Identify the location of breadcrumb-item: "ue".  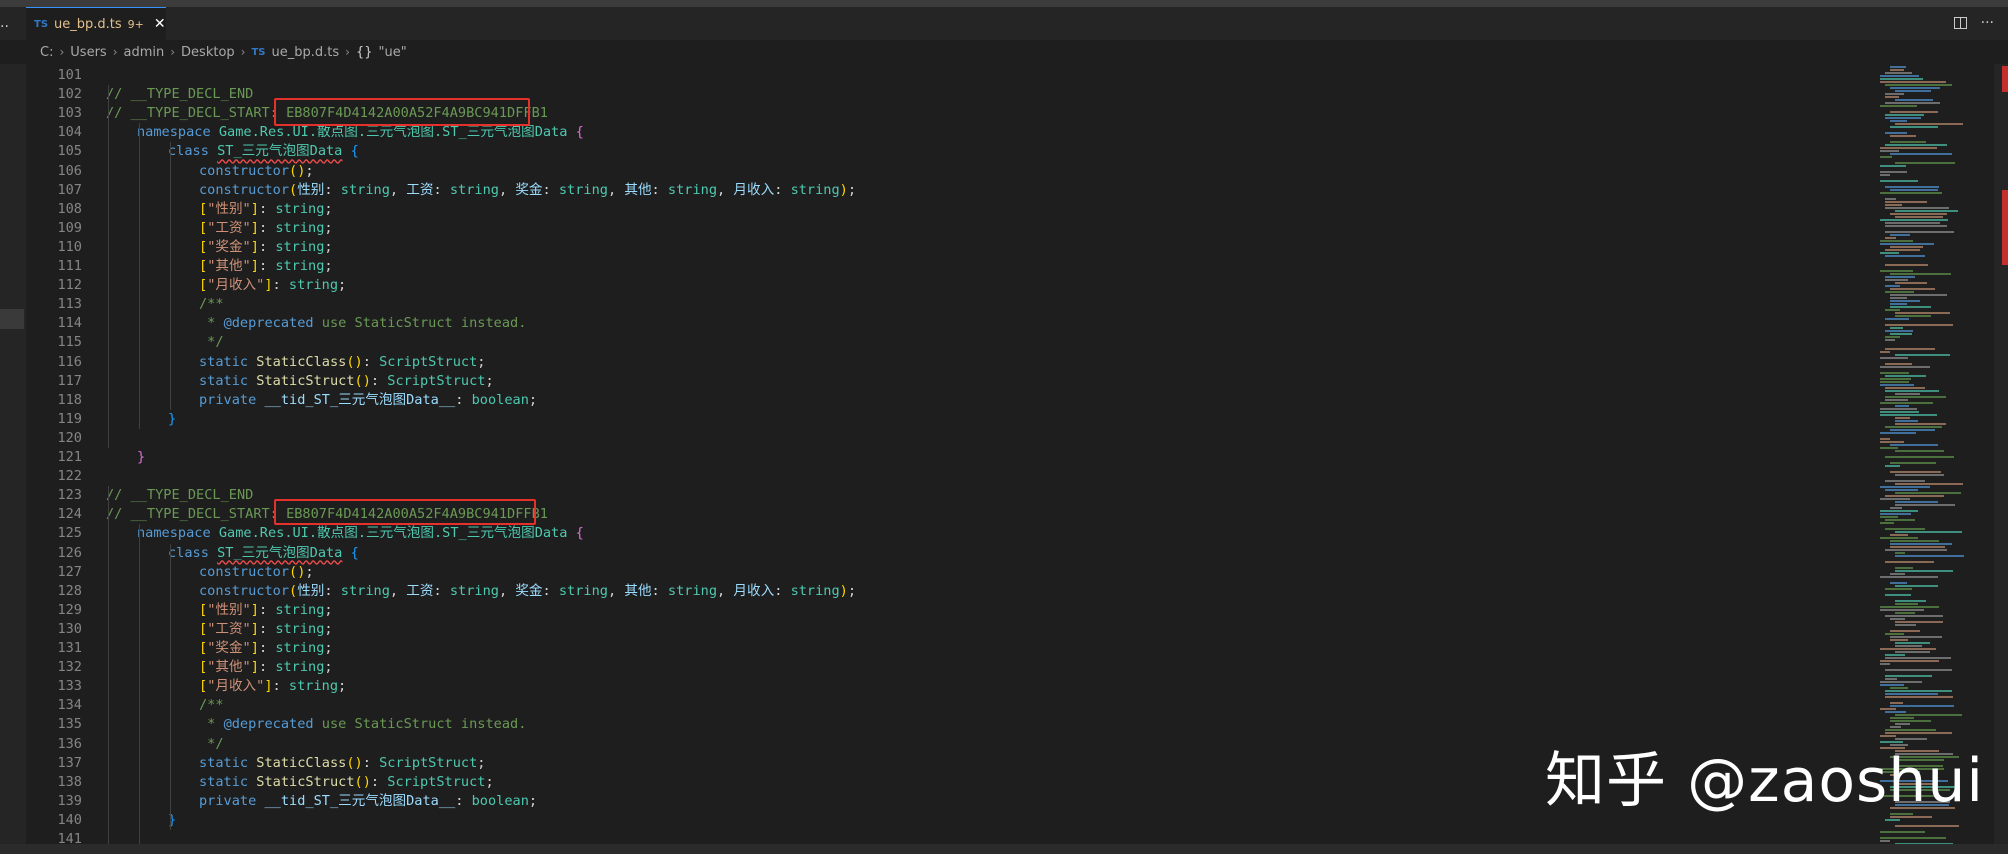
(393, 52).